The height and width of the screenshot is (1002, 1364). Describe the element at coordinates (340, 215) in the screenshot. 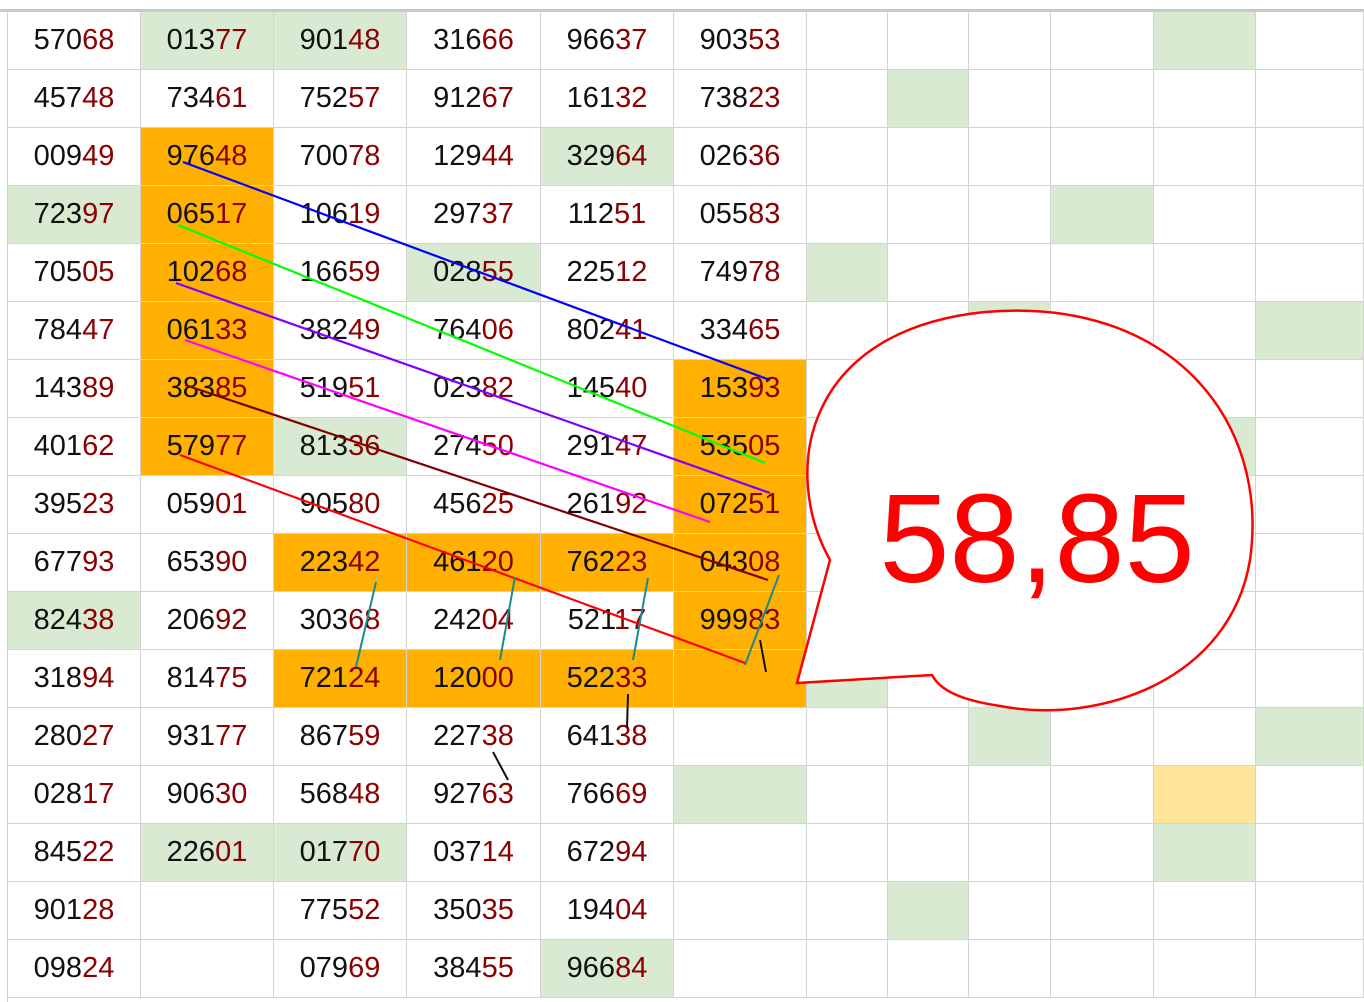

I see `number-cell: 10619` at that location.